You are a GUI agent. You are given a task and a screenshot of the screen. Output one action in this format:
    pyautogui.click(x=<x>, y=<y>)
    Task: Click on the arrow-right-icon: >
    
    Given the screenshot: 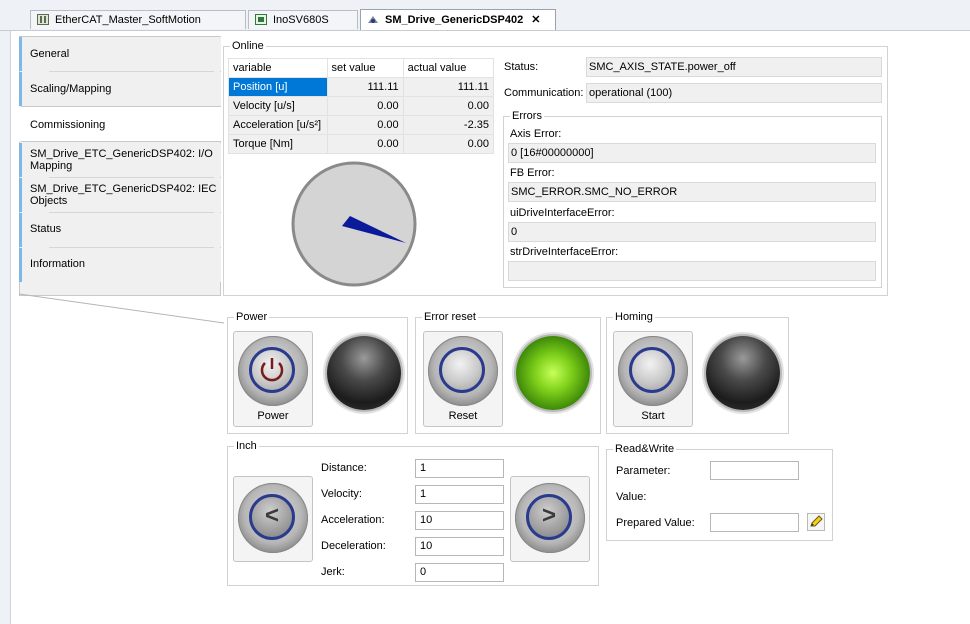 What is the action you would take?
    pyautogui.click(x=548, y=515)
    